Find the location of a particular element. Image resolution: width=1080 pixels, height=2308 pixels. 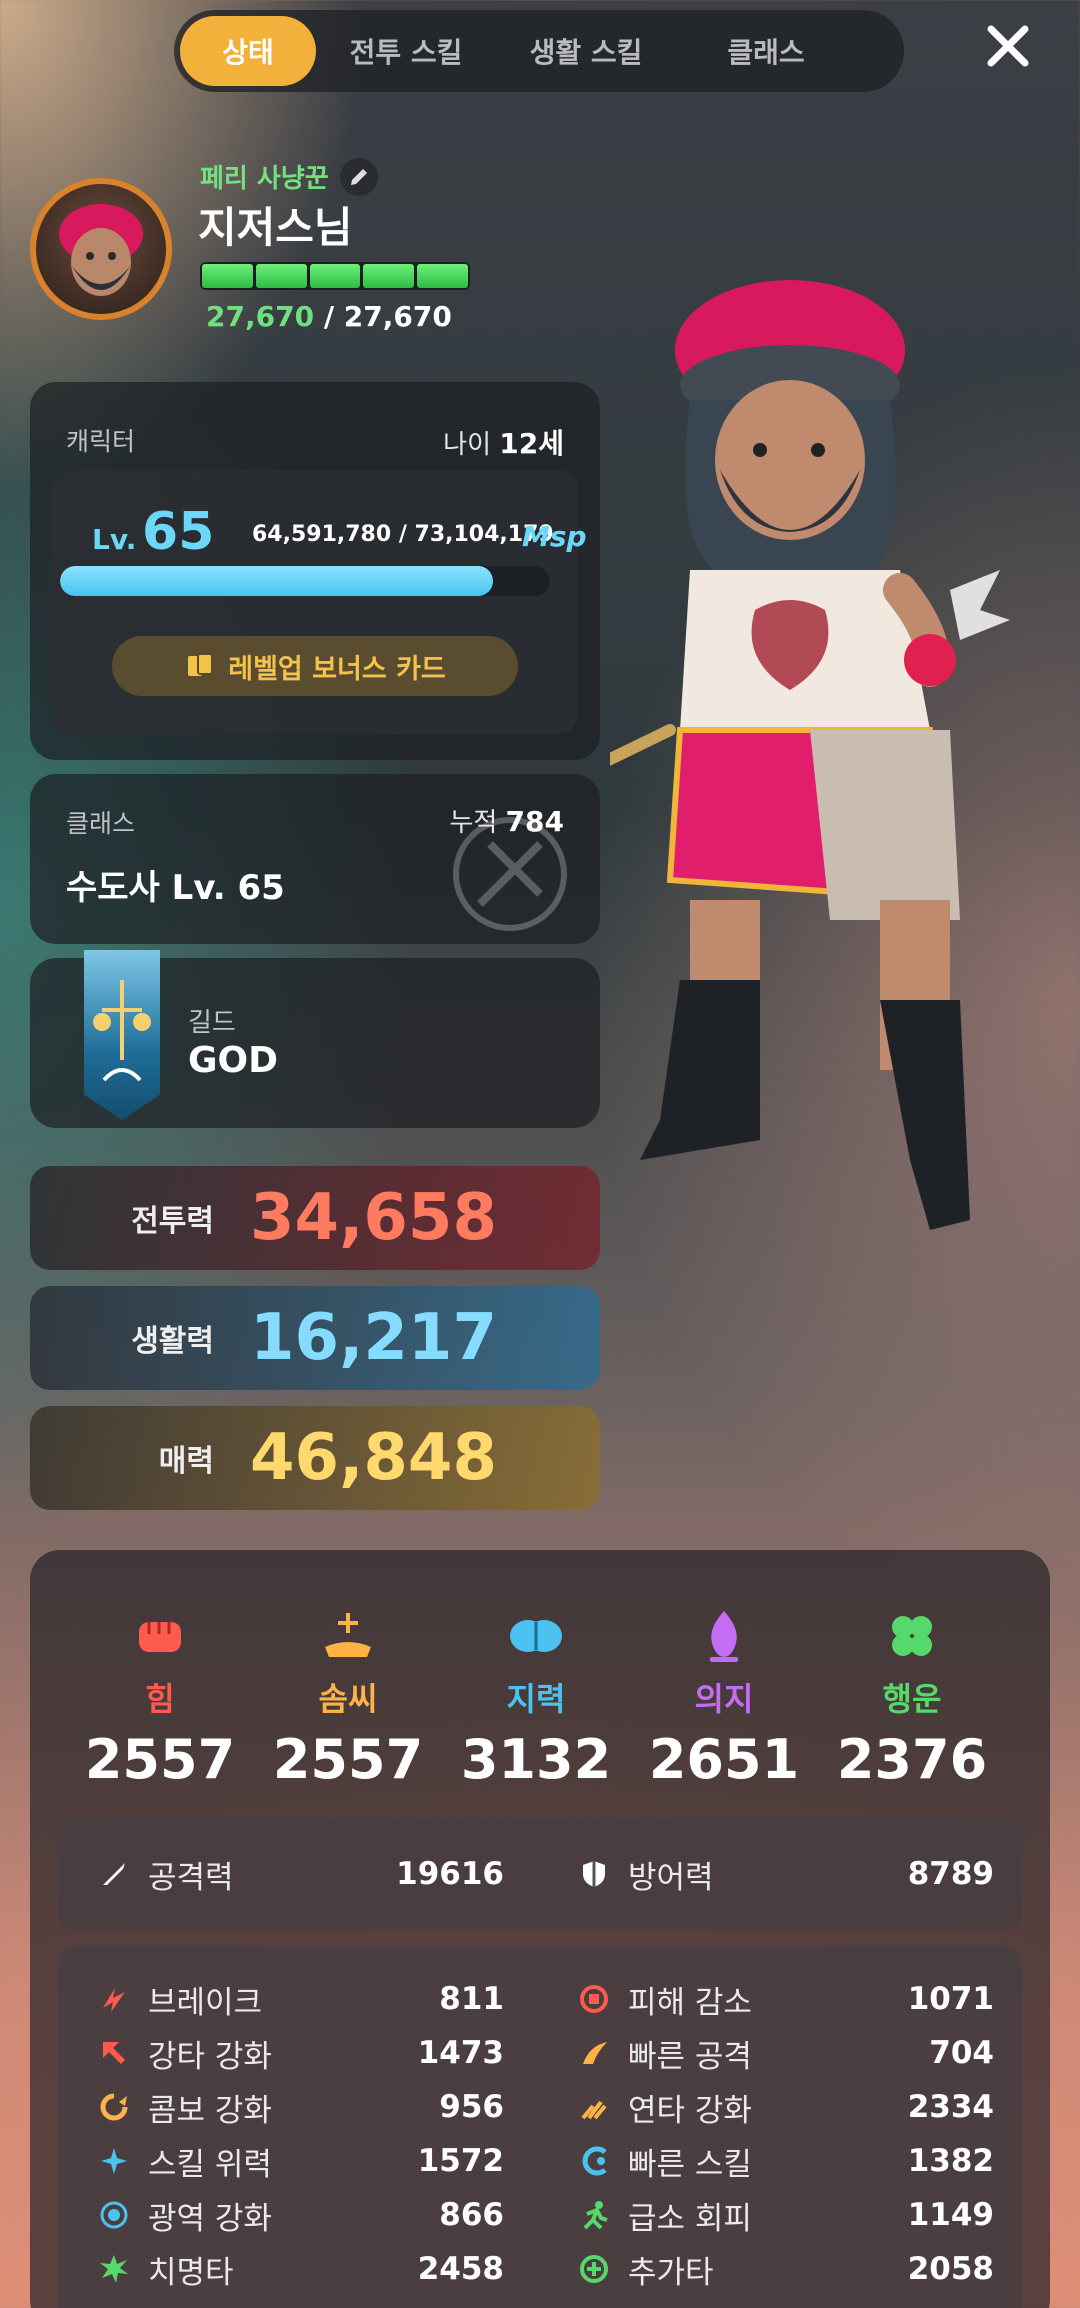

tab-life-skill: 생활 스킬 is located at coordinates (586, 51).